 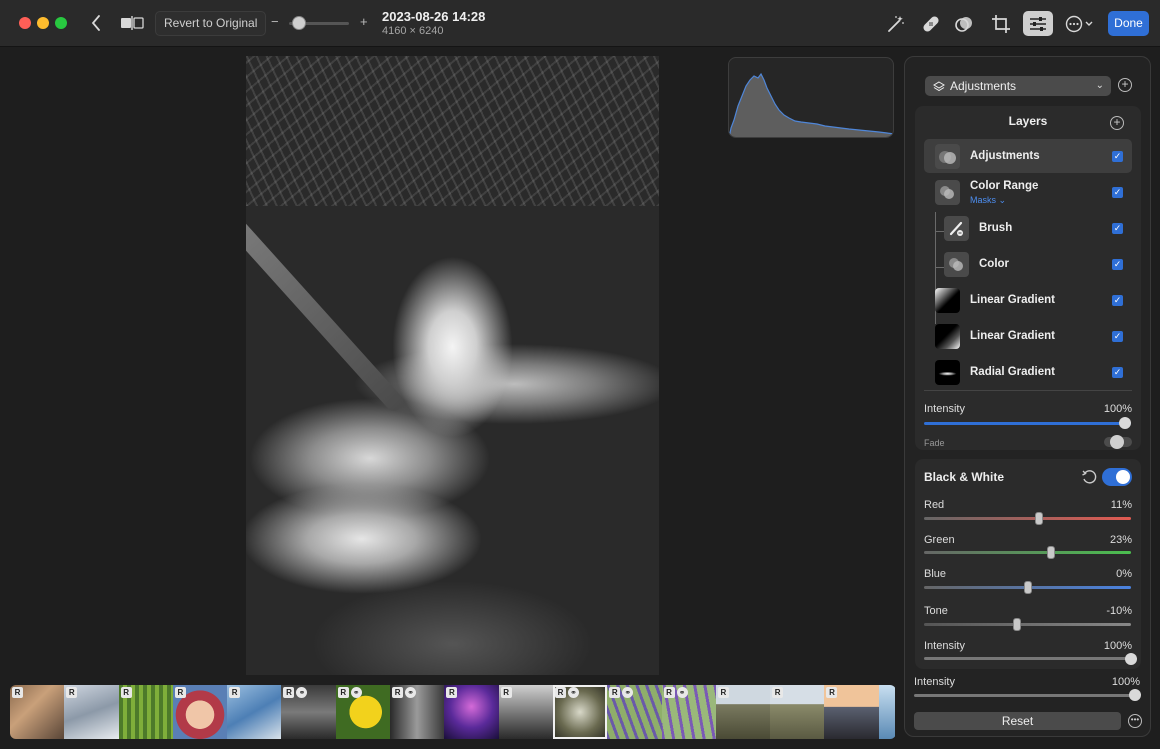 What do you see at coordinates (1027, 587) in the screenshot?
I see `blue-slider-thumb` at bounding box center [1027, 587].